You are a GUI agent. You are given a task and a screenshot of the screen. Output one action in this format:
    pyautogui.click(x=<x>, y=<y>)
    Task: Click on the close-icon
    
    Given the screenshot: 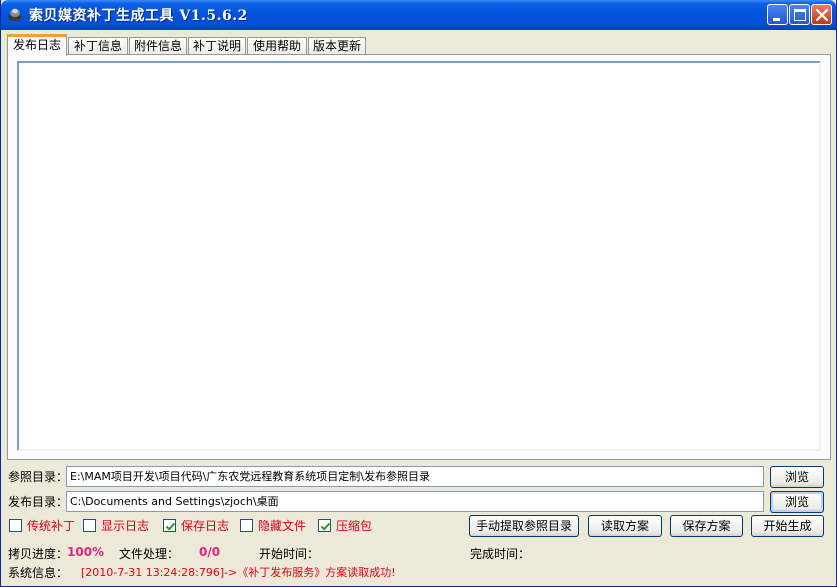 What is the action you would take?
    pyautogui.click(x=822, y=15)
    